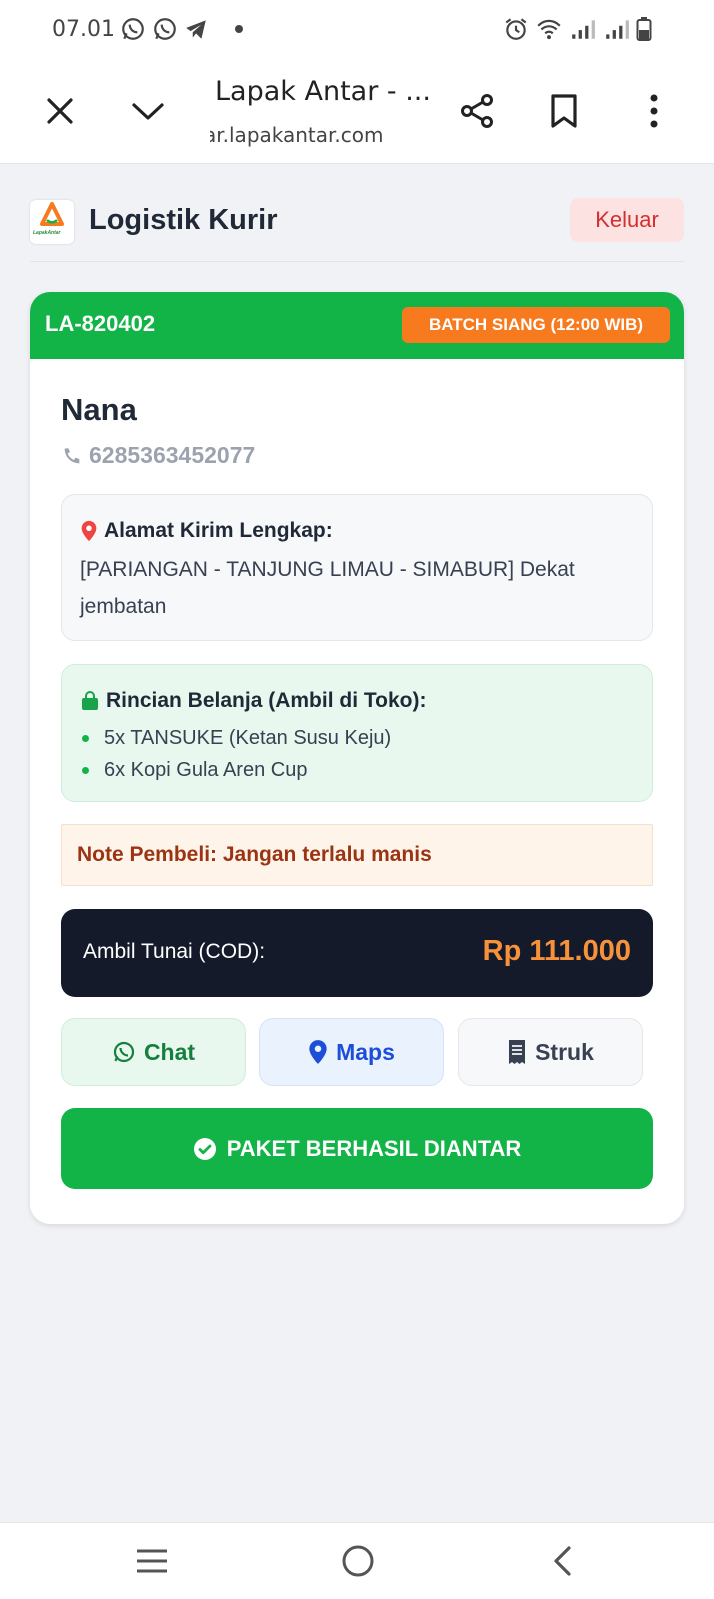 This screenshot has height=1599, width=714. Describe the element at coordinates (204, 1148) in the screenshot. I see `check-circle-icon` at that location.